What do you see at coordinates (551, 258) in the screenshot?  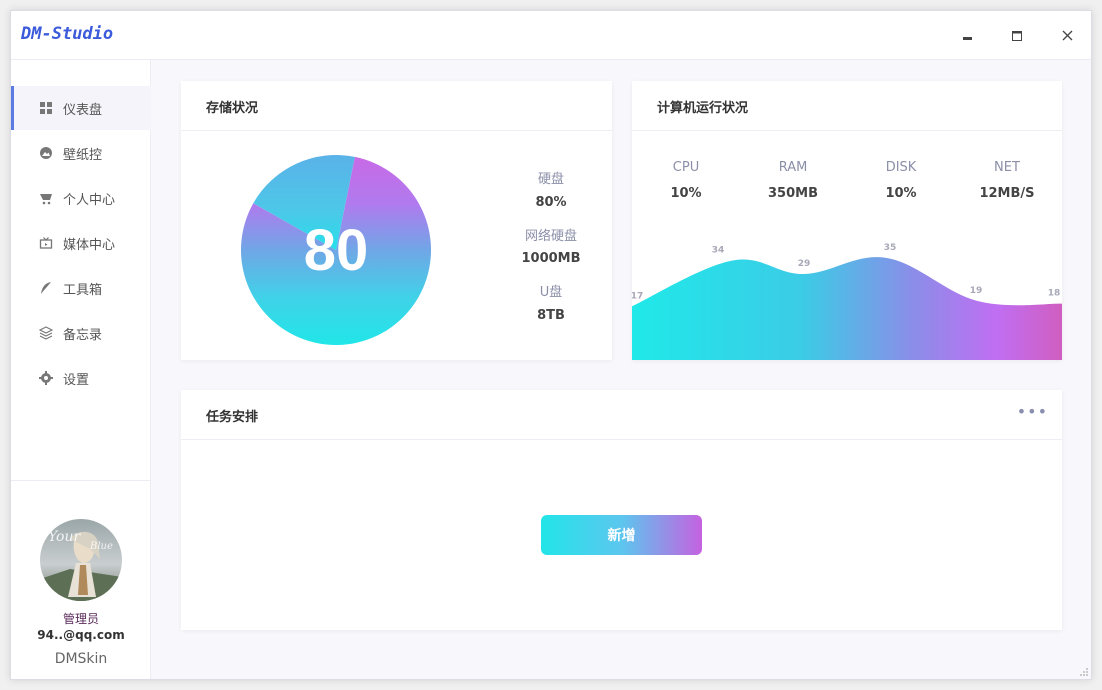 I see `cloud-disk-value: 1000MB` at bounding box center [551, 258].